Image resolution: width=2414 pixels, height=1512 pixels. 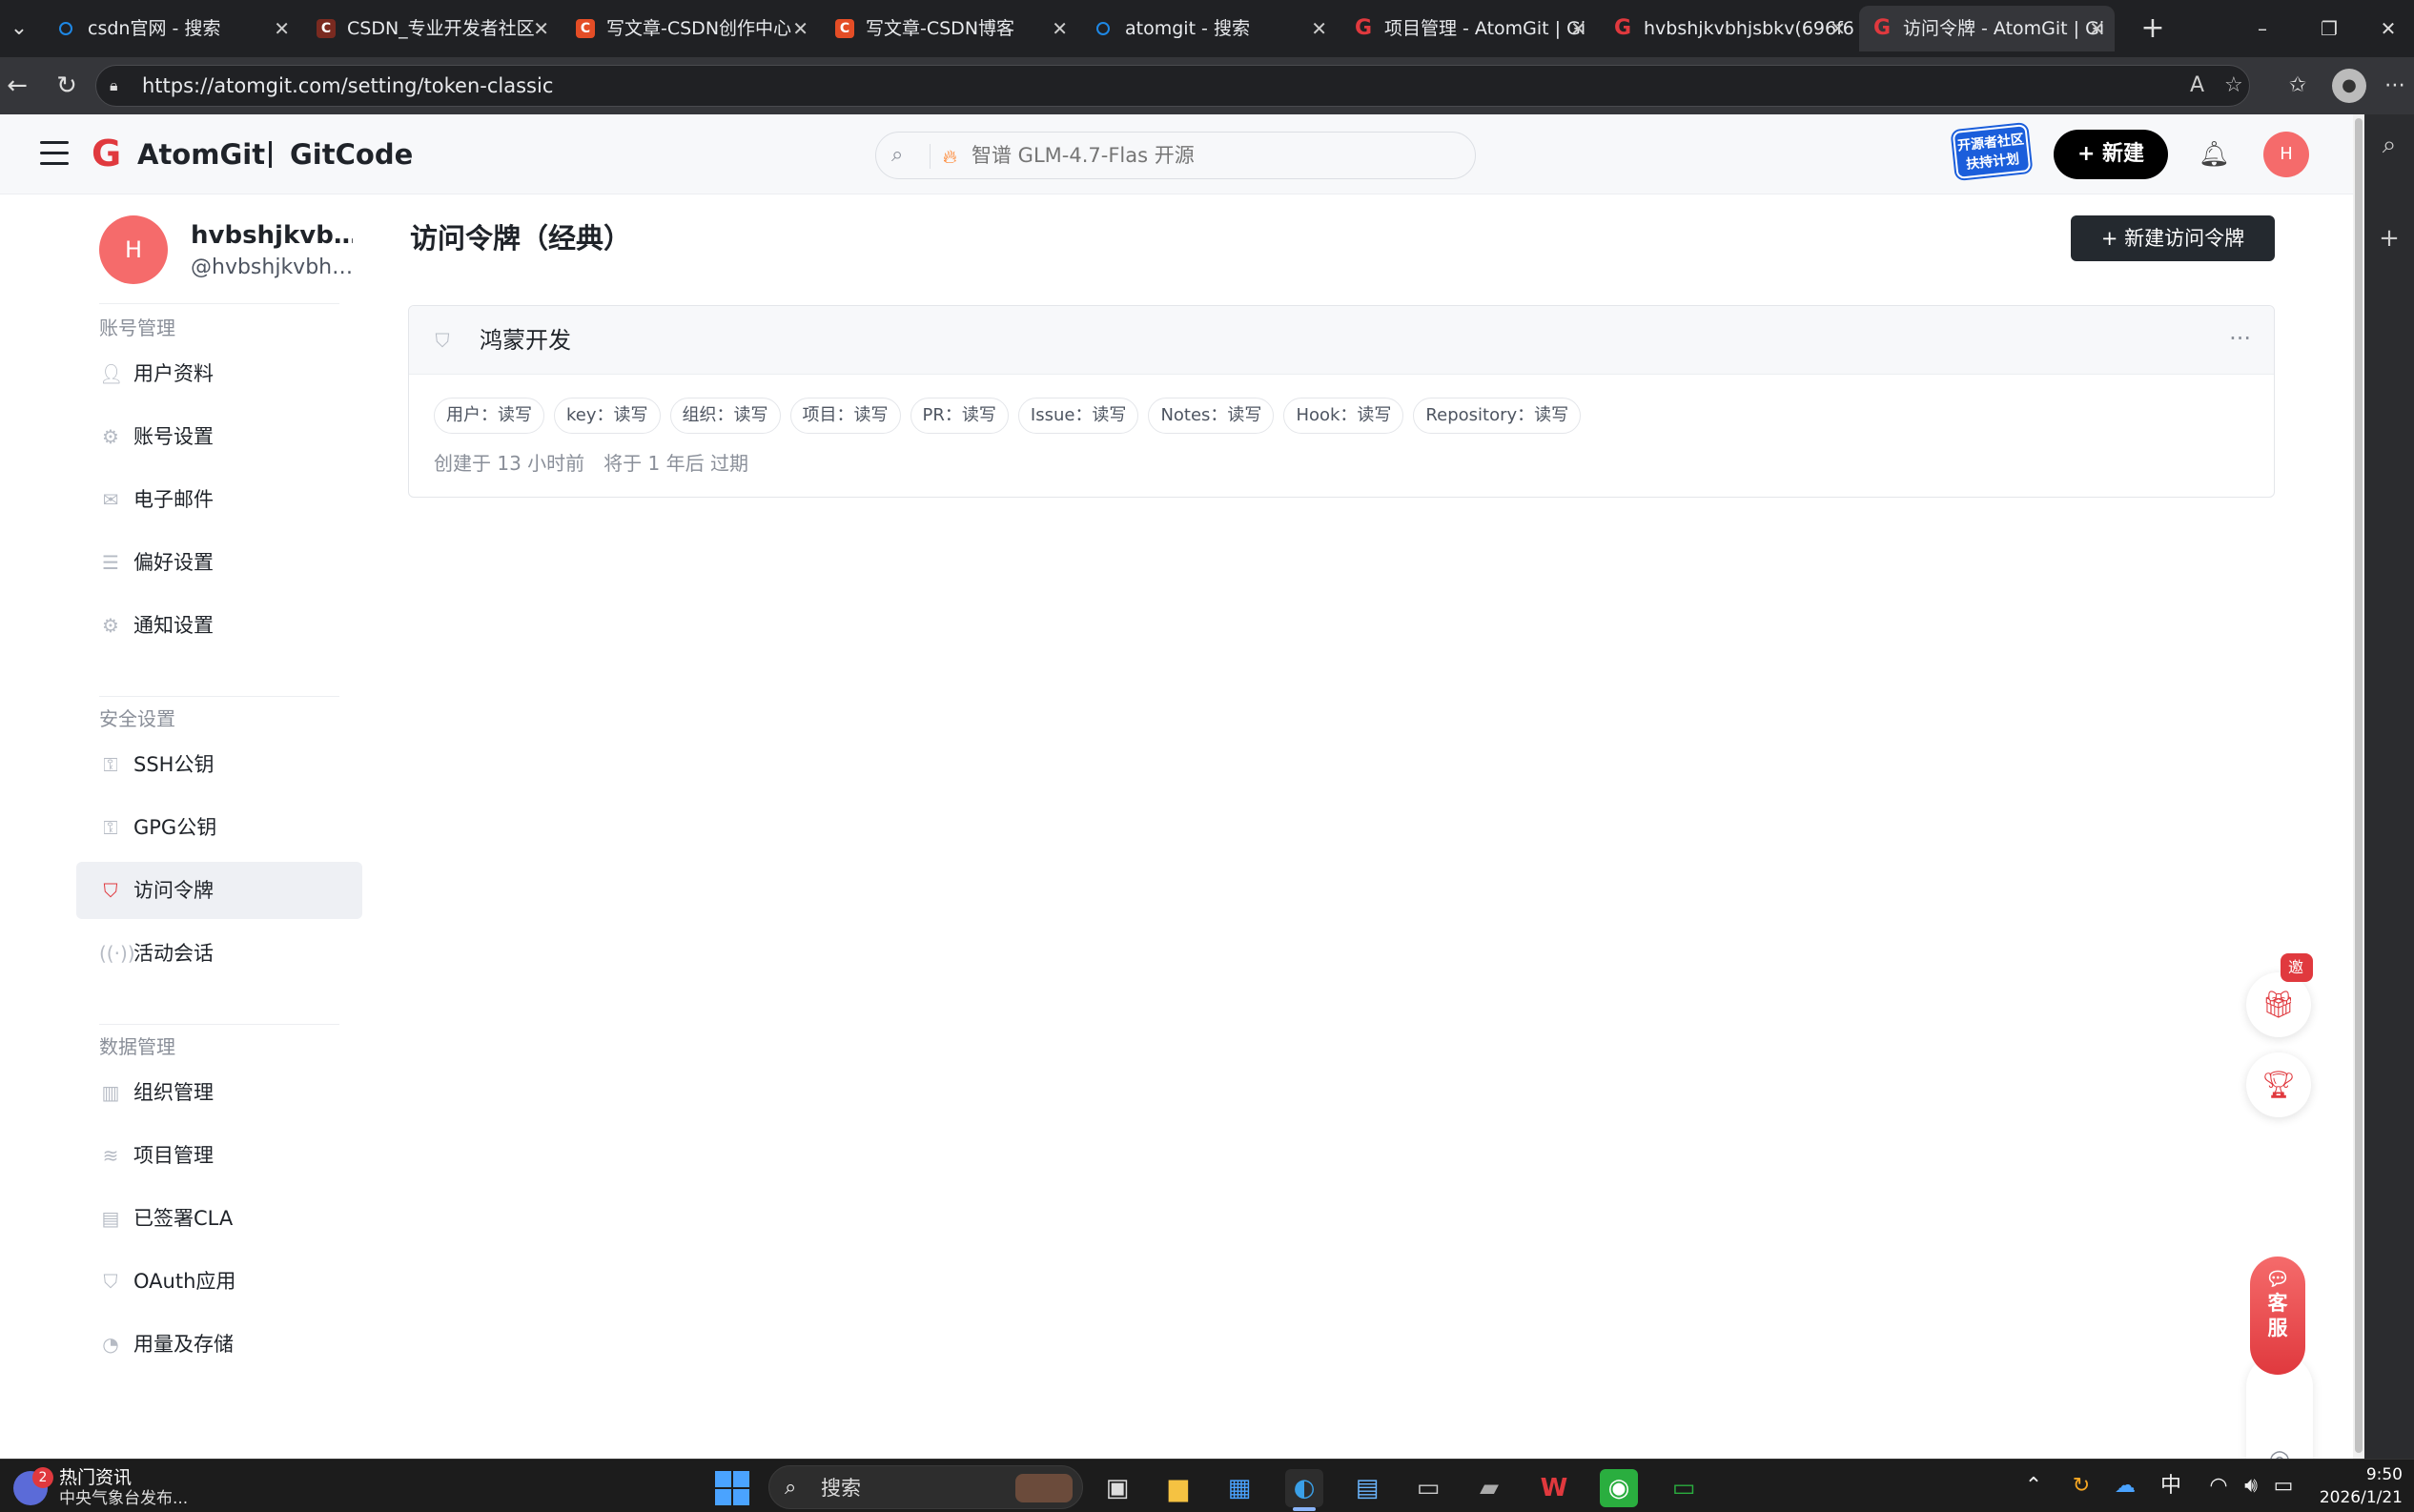 What do you see at coordinates (2286, 154) in the screenshot?
I see `avatar: H` at bounding box center [2286, 154].